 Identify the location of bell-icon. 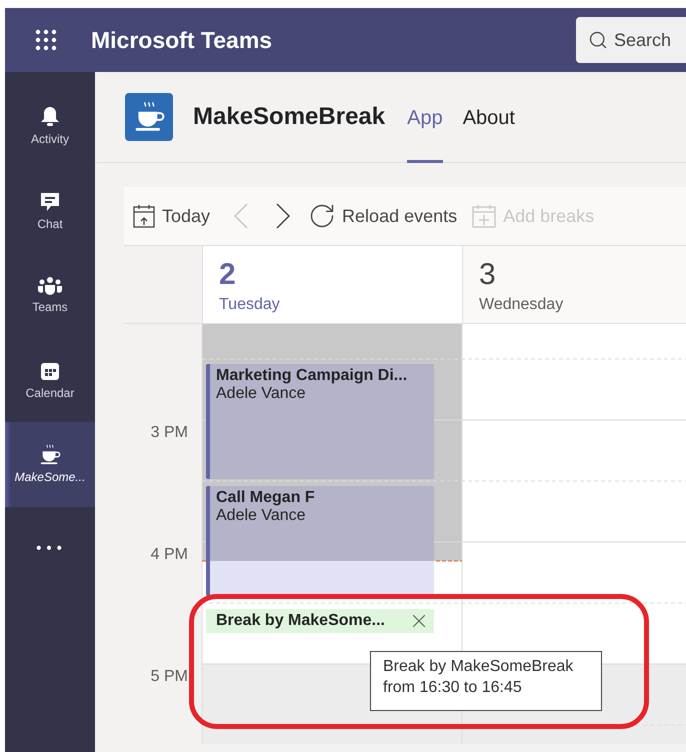
(50, 117).